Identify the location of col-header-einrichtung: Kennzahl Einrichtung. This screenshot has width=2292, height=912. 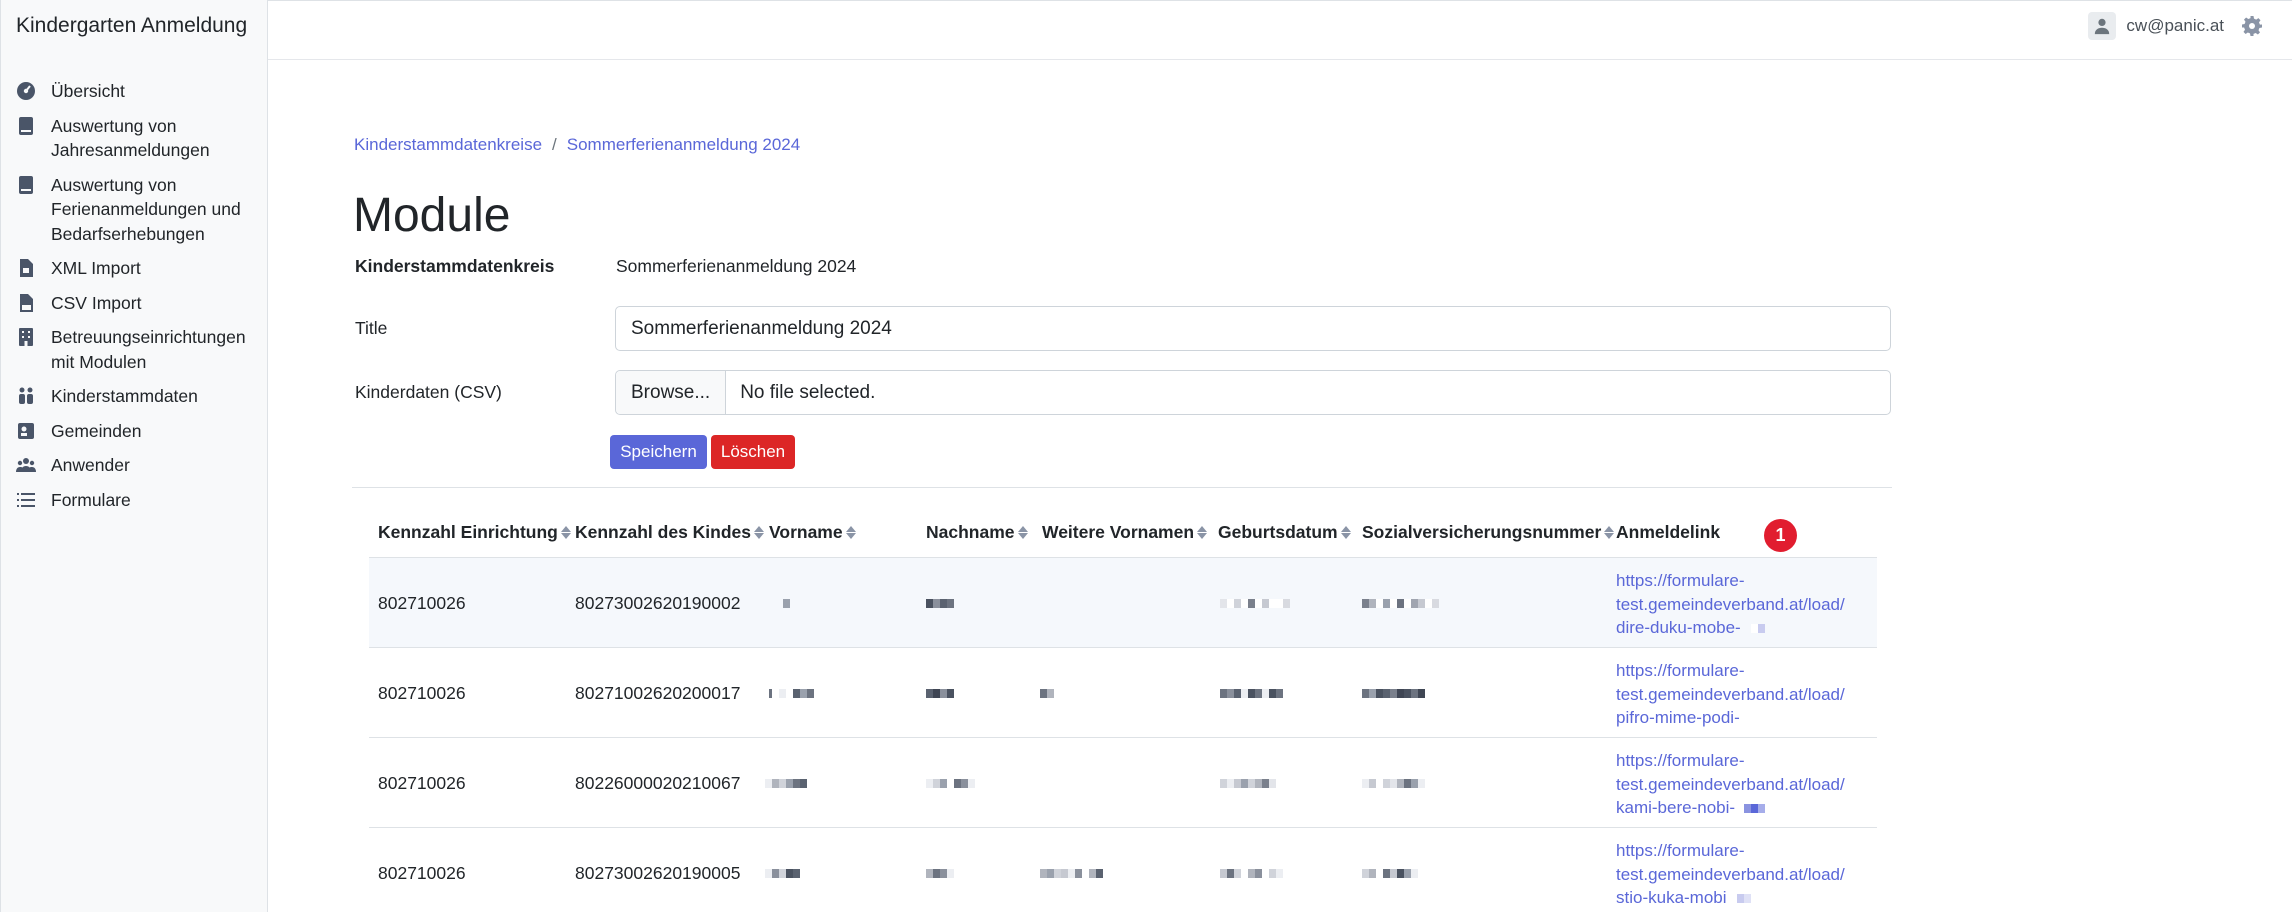
(474, 532).